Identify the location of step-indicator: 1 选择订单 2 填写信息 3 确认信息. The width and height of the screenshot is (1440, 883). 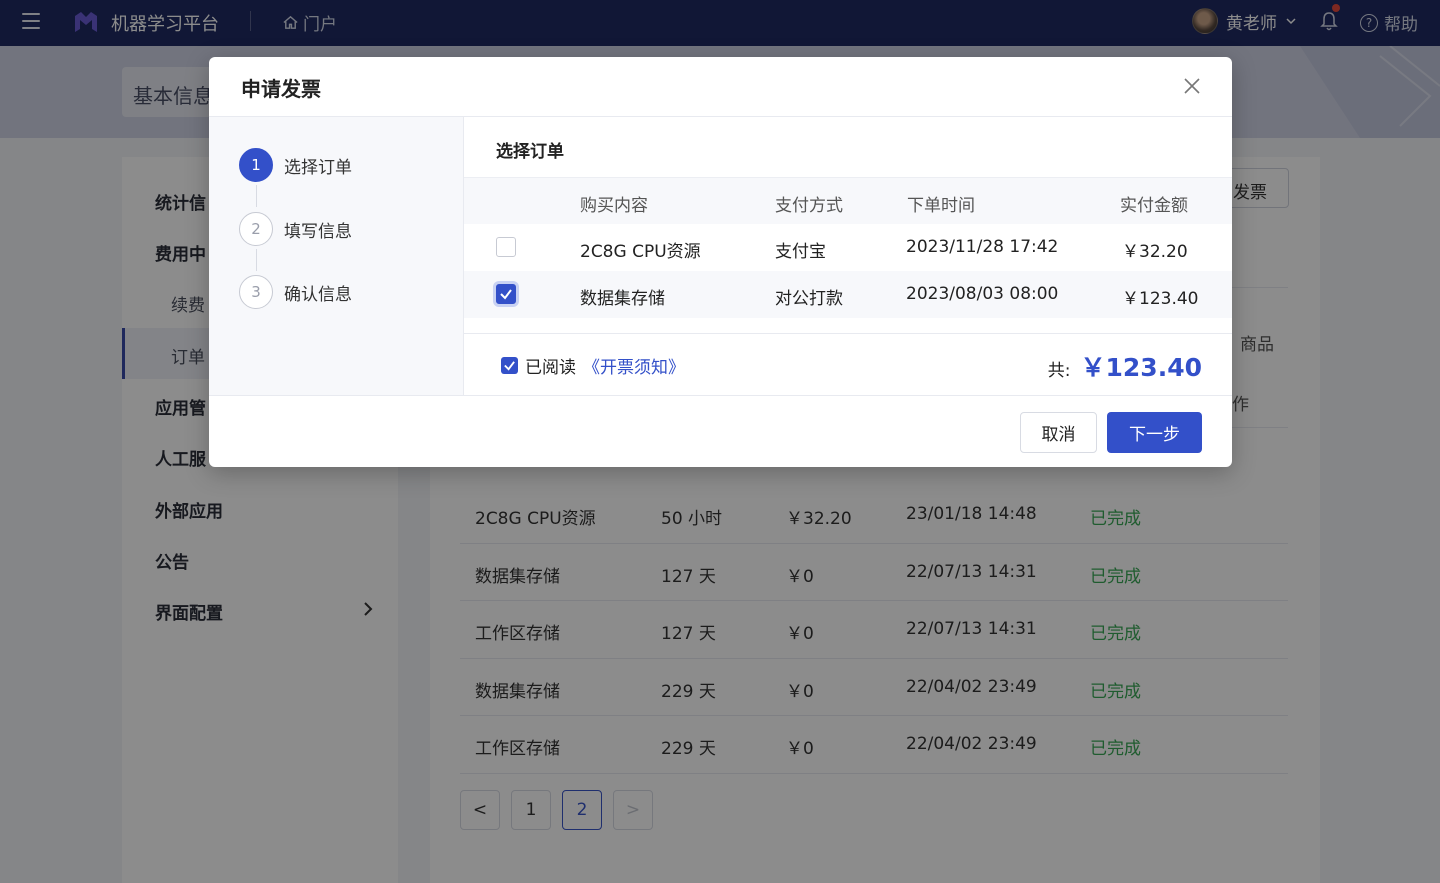
(336, 256).